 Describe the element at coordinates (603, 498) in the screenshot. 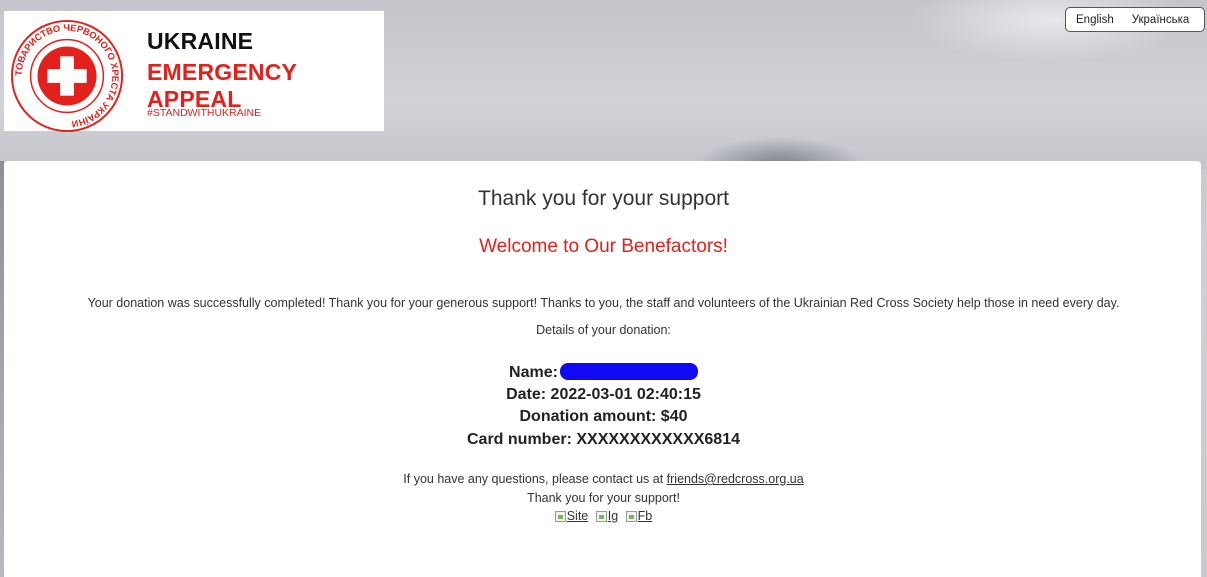

I see `closing-thanks: Thank you for your support!` at that location.